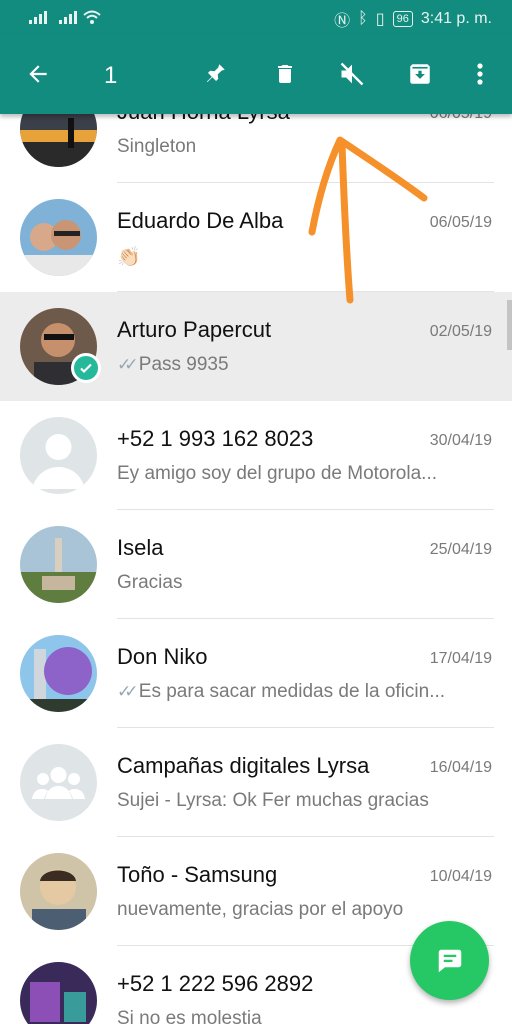 The image size is (512, 1024). I want to click on chat-last-message: nuevamente, gracias por el apoyo, so click(260, 909).